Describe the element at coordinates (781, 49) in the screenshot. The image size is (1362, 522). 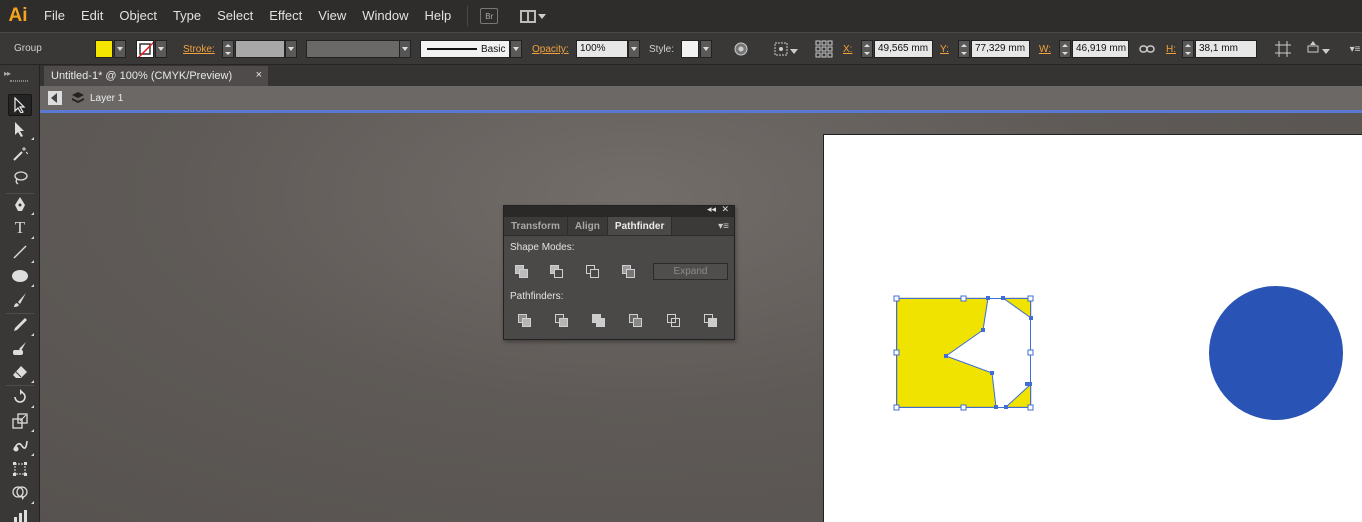
I see `align-to-icon` at that location.